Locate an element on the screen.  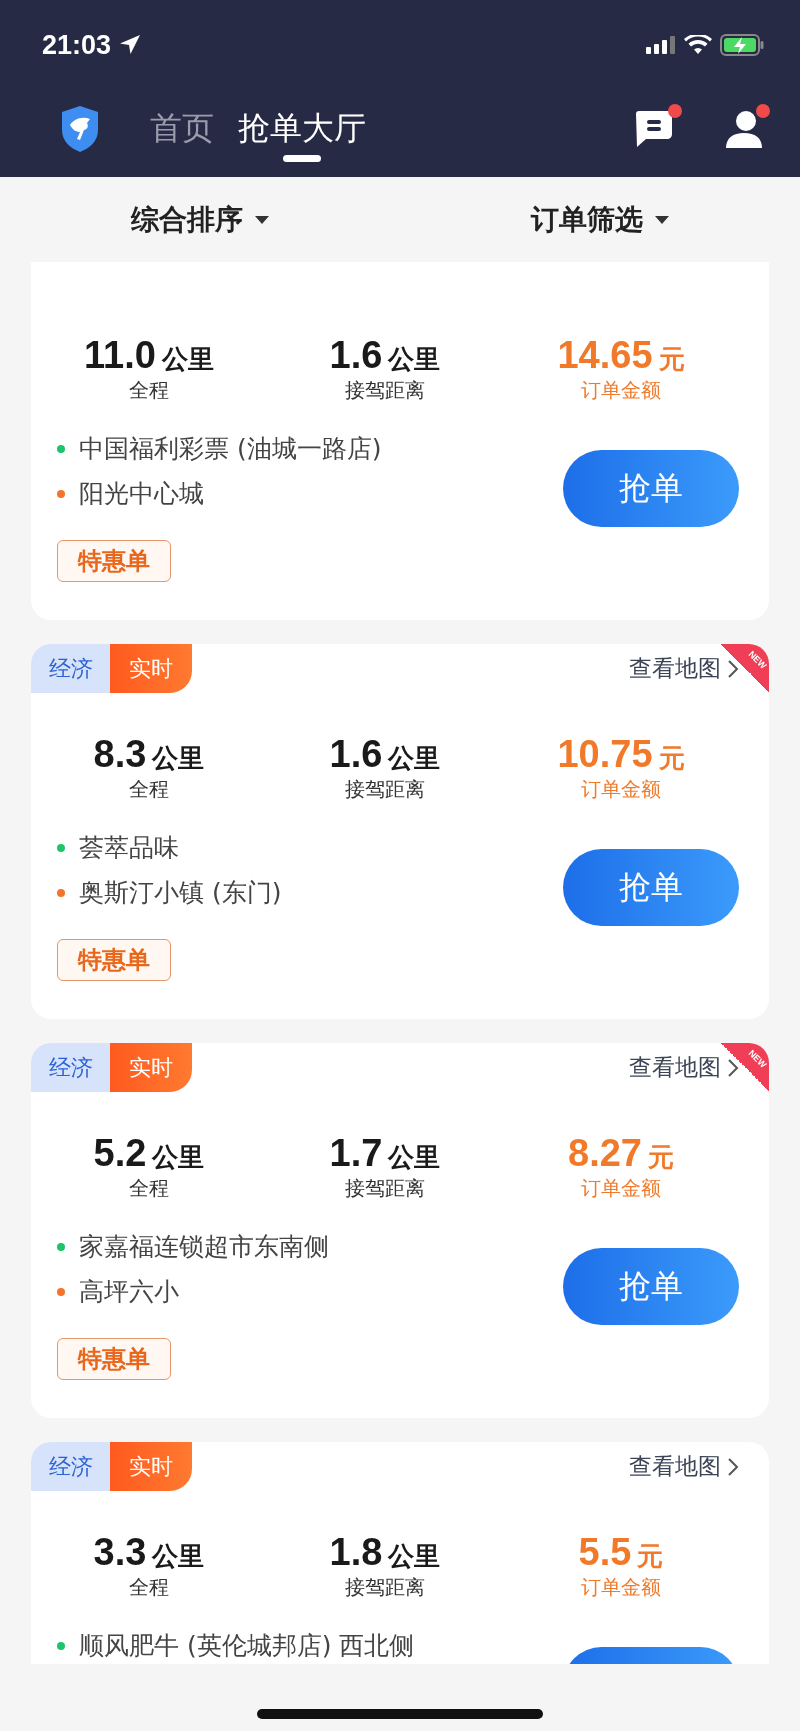
view-map-link: 查看地图 is located at coordinates (684, 1466).